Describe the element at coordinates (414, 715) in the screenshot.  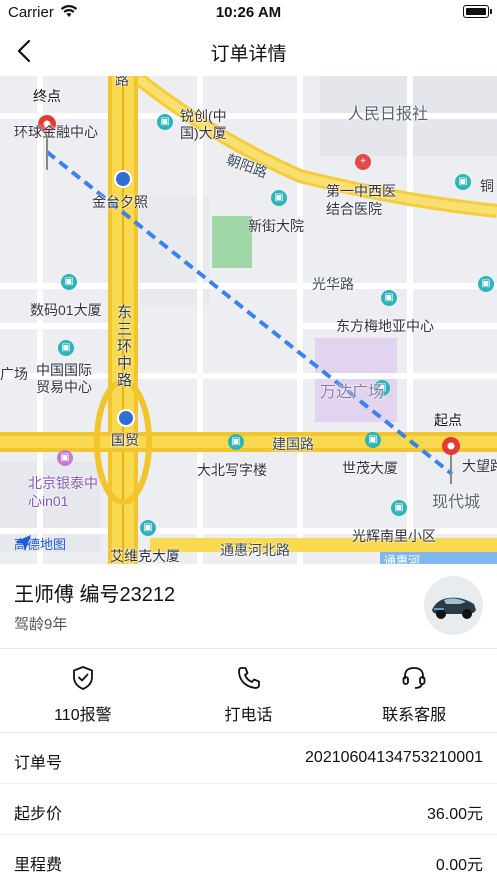
I see `customer-service-label: 联系客服` at that location.